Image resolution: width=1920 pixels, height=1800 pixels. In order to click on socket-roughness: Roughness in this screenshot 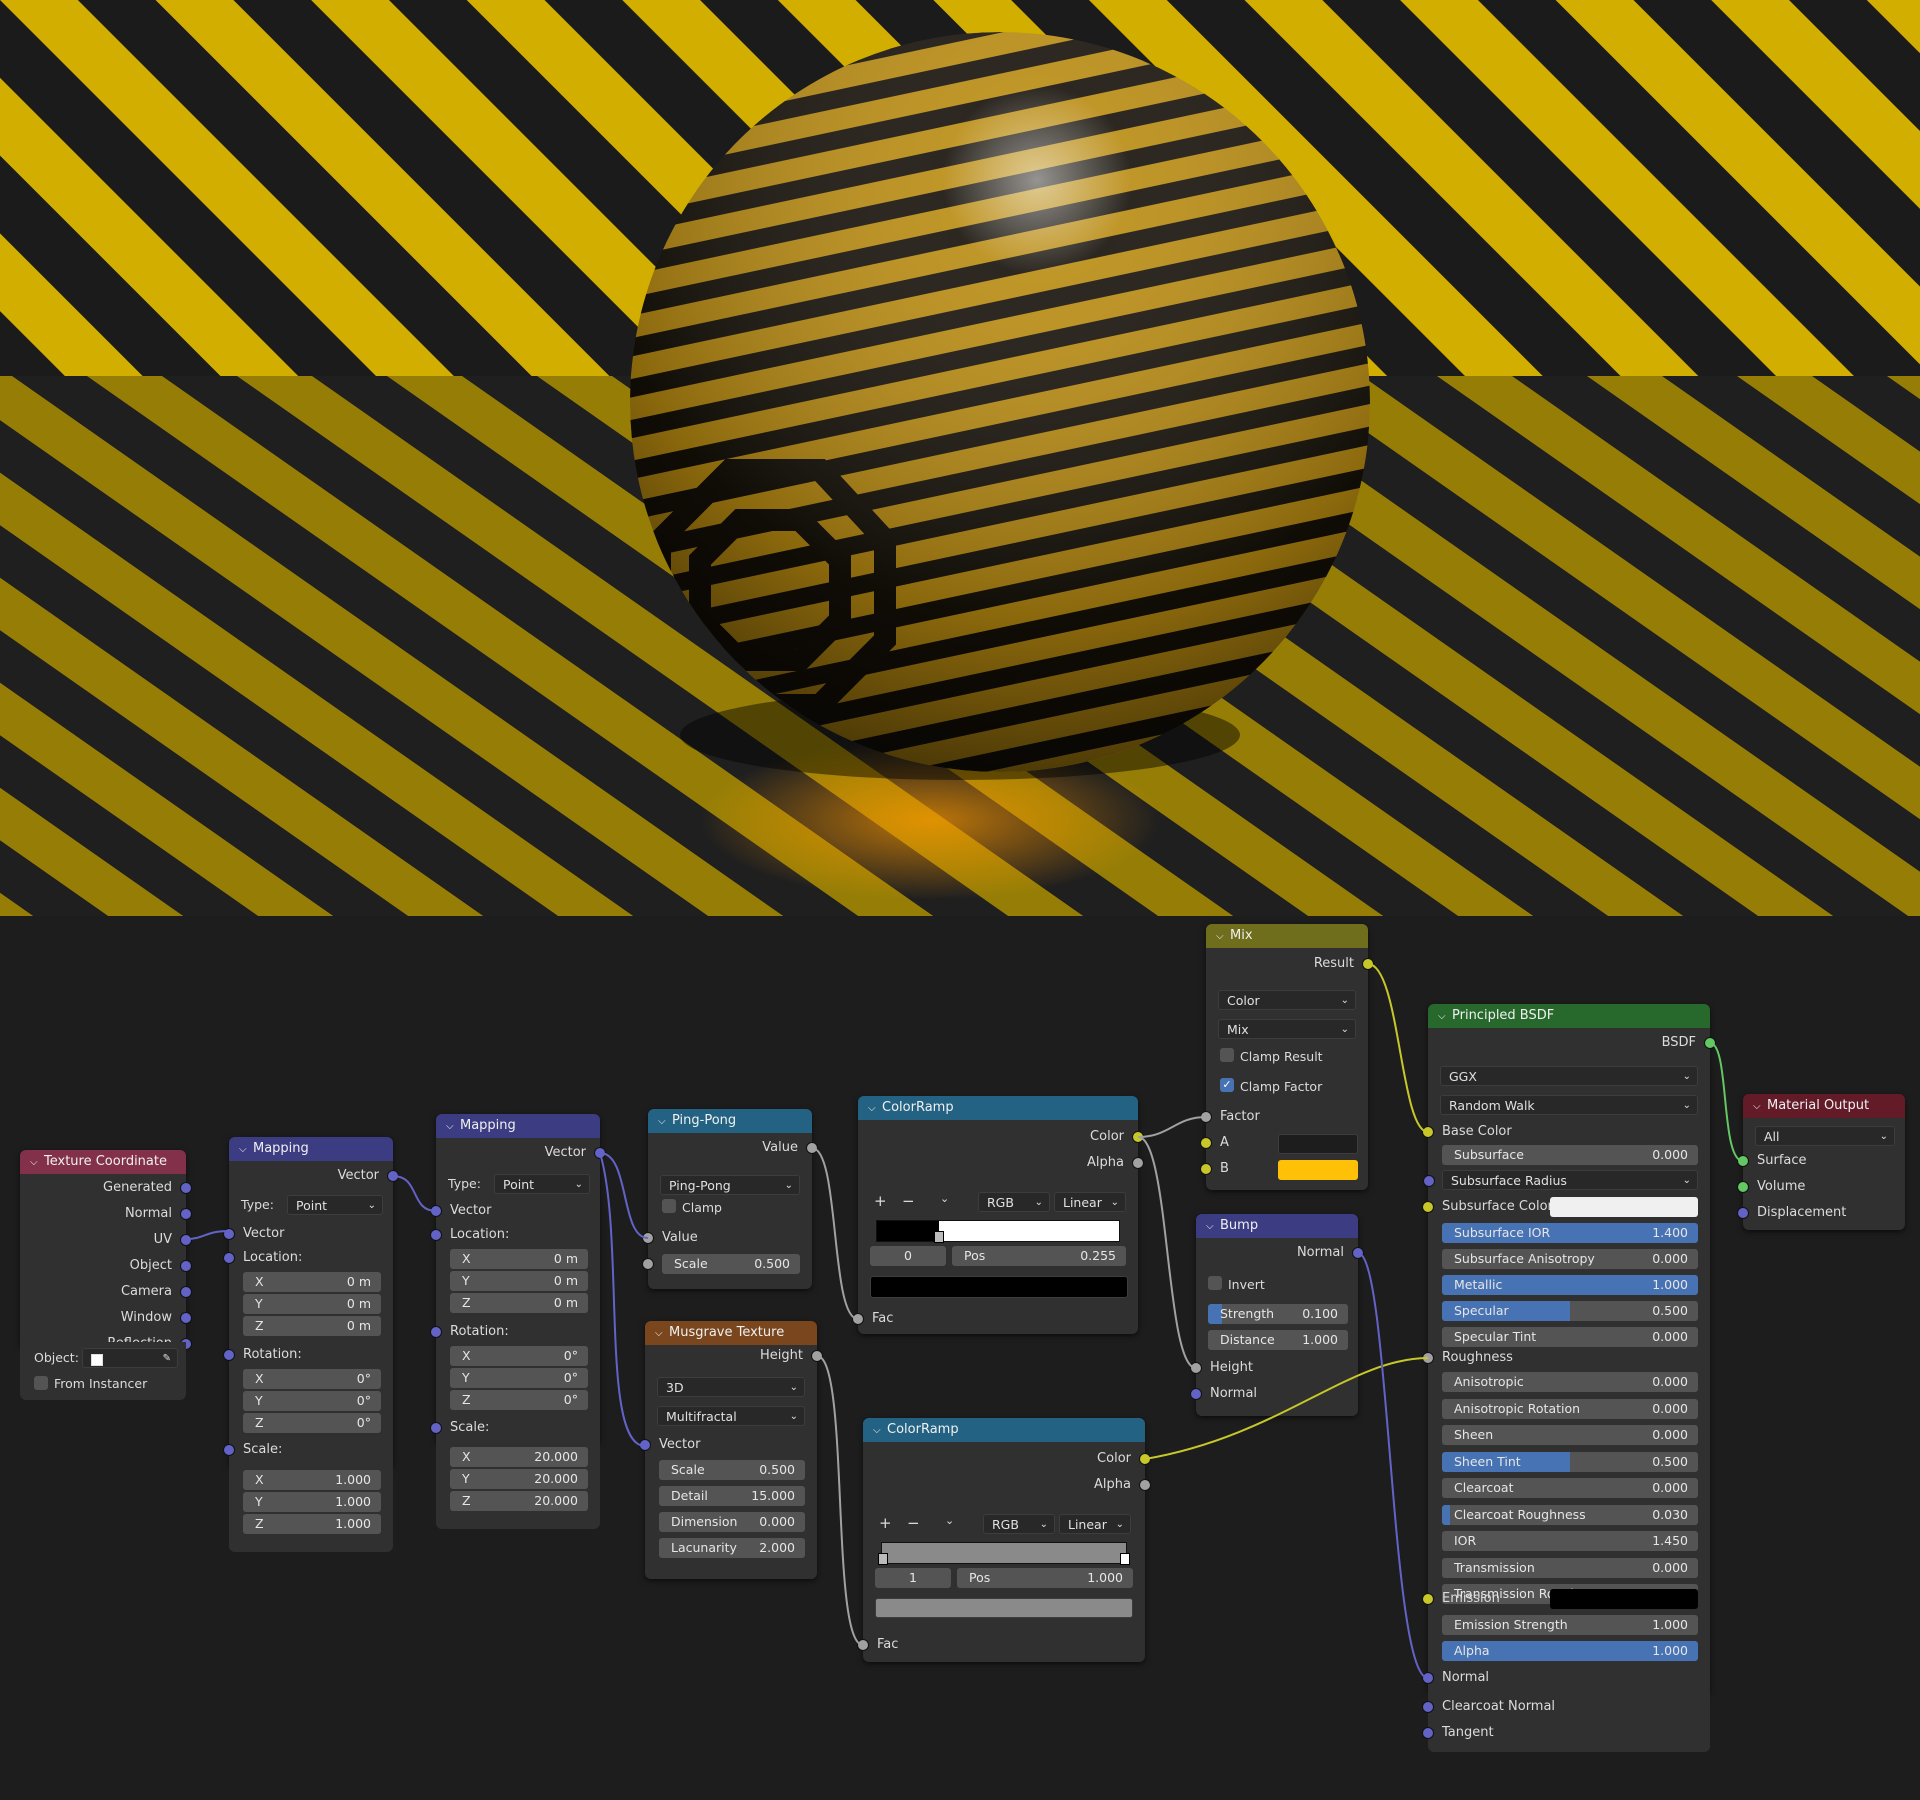, I will do `click(1566, 1358)`.